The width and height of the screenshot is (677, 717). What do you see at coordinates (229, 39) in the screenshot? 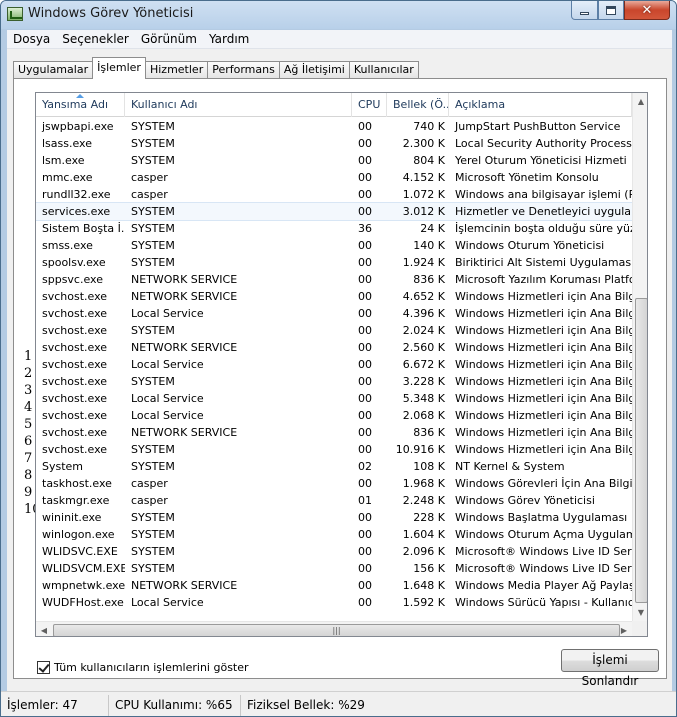
I see `menu-yardim: Yardım` at bounding box center [229, 39].